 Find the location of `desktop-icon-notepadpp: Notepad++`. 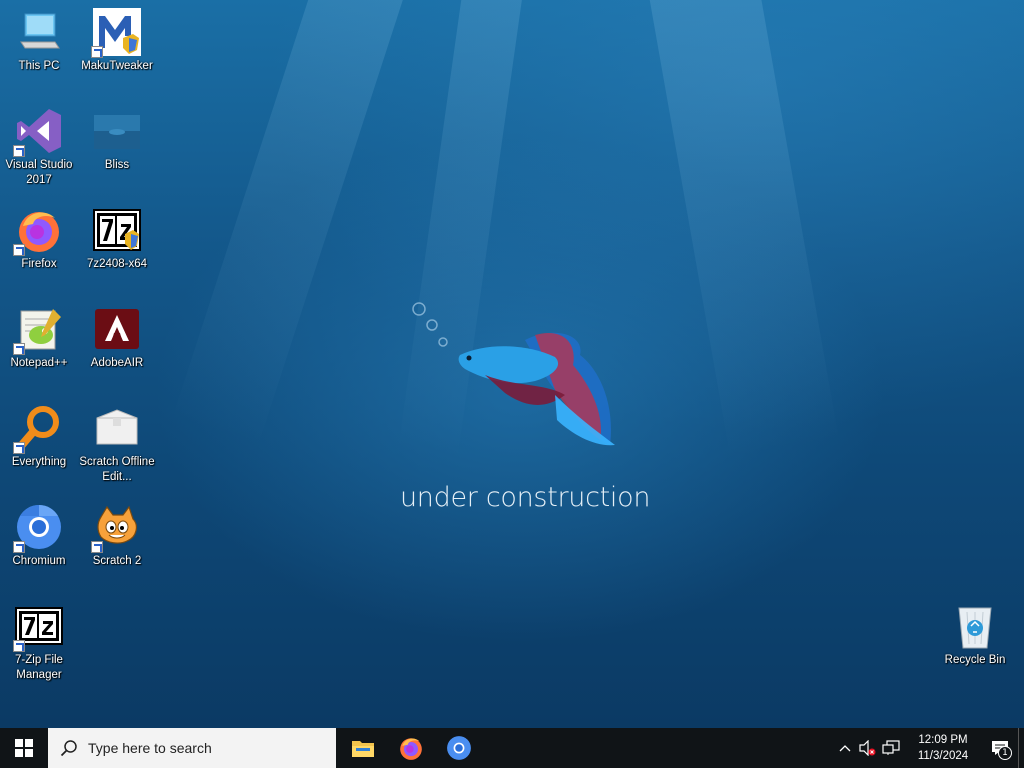

desktop-icon-notepadpp: Notepad++ is located at coordinates (39, 338).